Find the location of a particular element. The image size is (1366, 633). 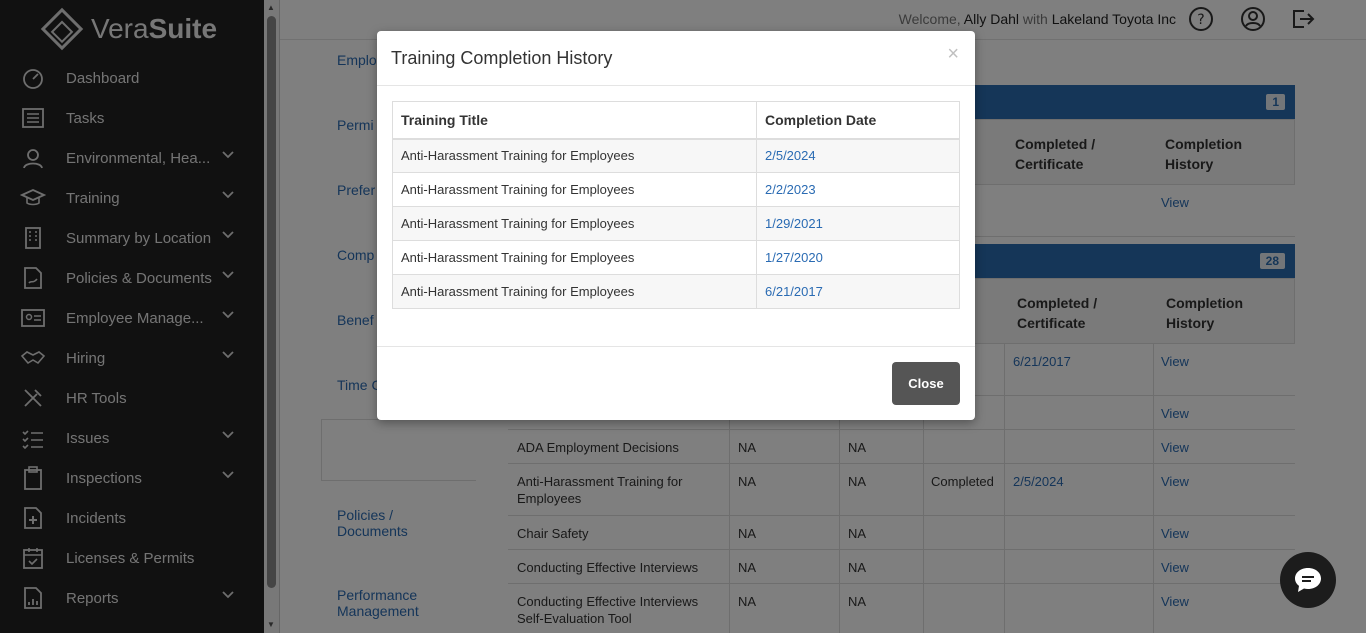

chat-bubble-icon is located at coordinates (1308, 580).